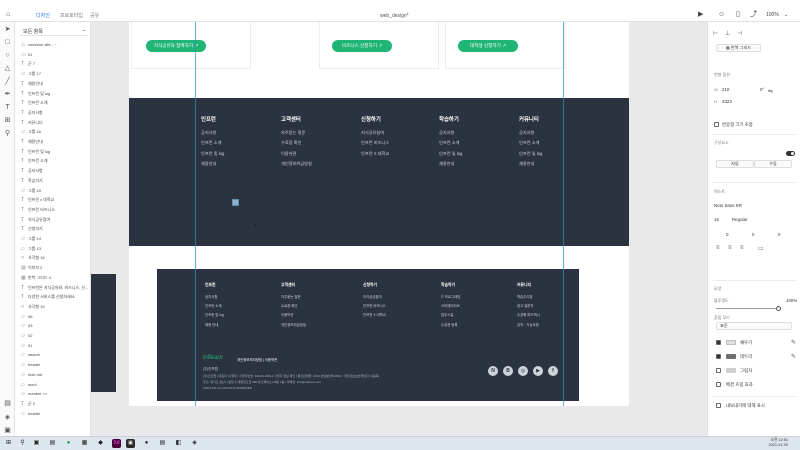 This screenshot has height=450, width=800. What do you see at coordinates (770, 91) in the screenshot?
I see `flip-icon: ⇋` at bounding box center [770, 91].